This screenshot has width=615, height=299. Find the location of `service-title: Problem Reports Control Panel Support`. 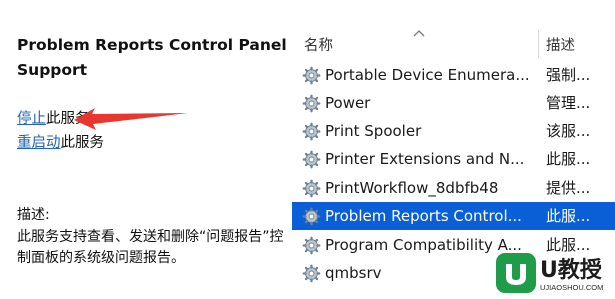

service-title: Problem Reports Control Panel Support is located at coordinates (152, 57).